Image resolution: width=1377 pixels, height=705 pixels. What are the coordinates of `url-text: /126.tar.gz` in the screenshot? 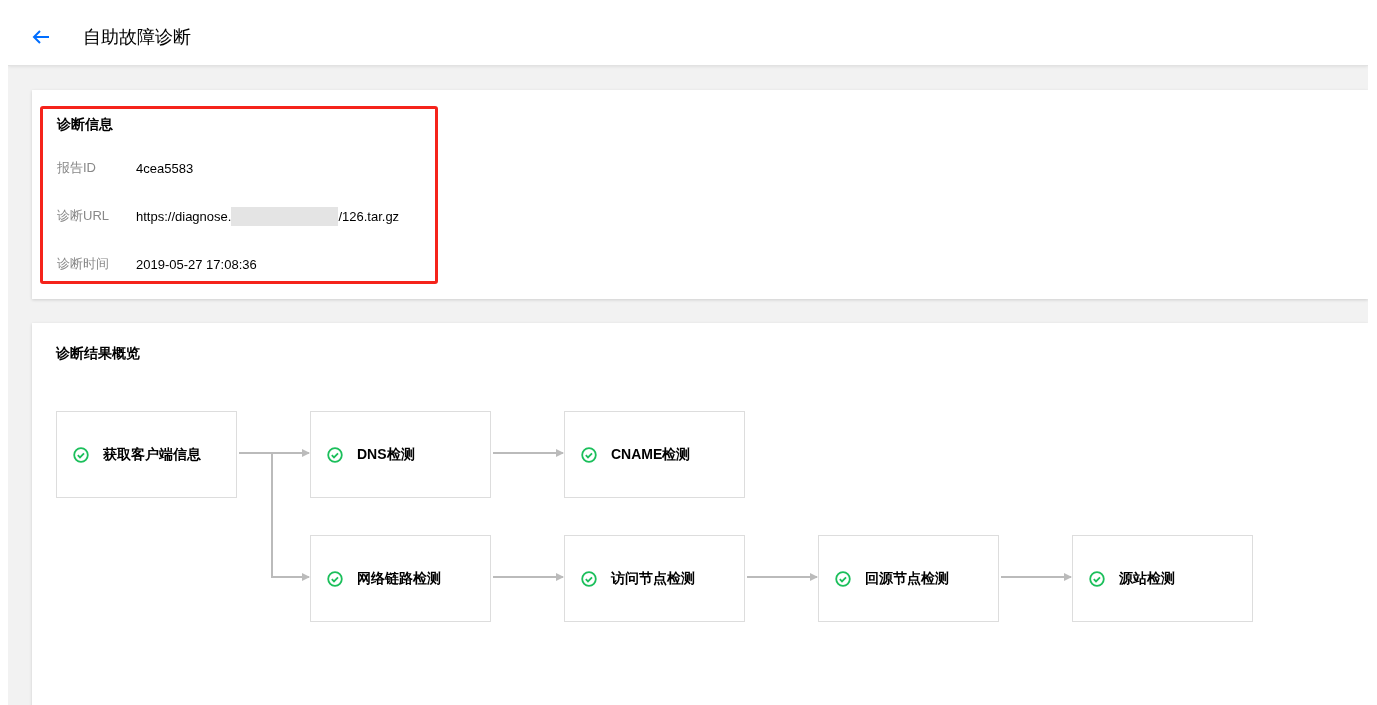 It's located at (369, 216).